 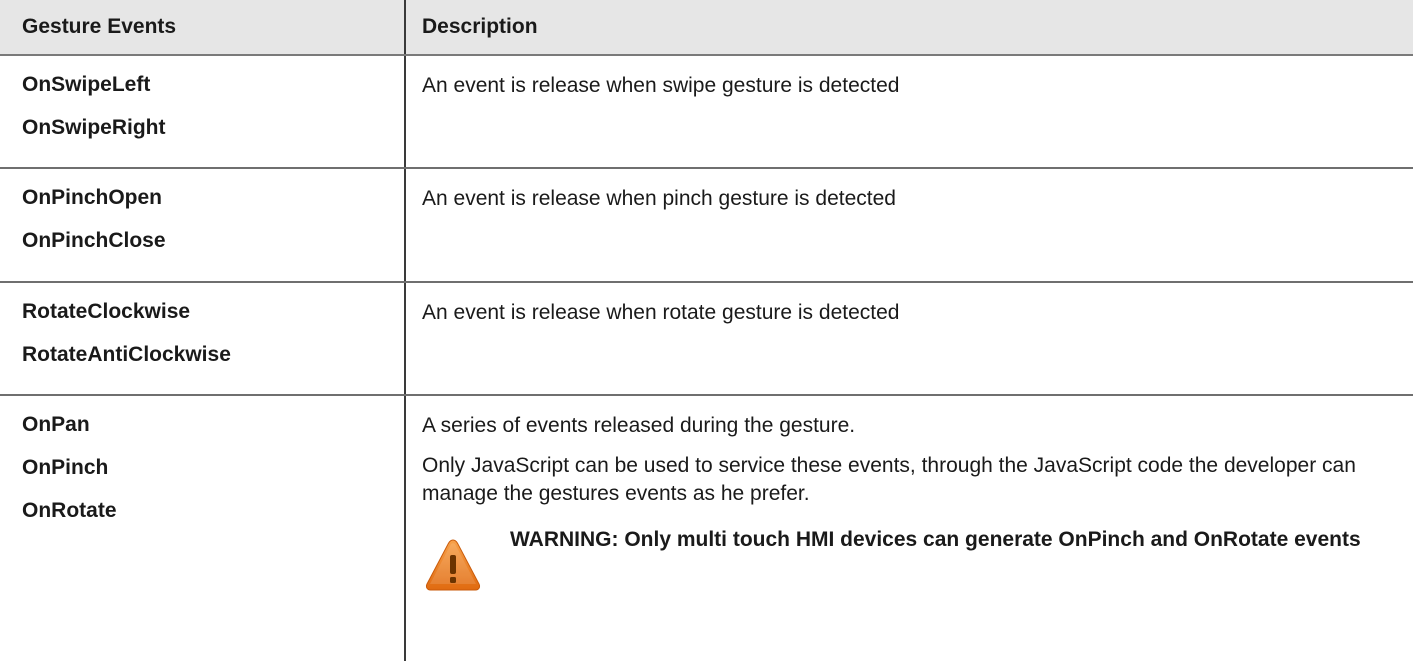 What do you see at coordinates (202, 528) in the screenshot?
I see `event-cell: OnPan OnPinch OnRotate` at bounding box center [202, 528].